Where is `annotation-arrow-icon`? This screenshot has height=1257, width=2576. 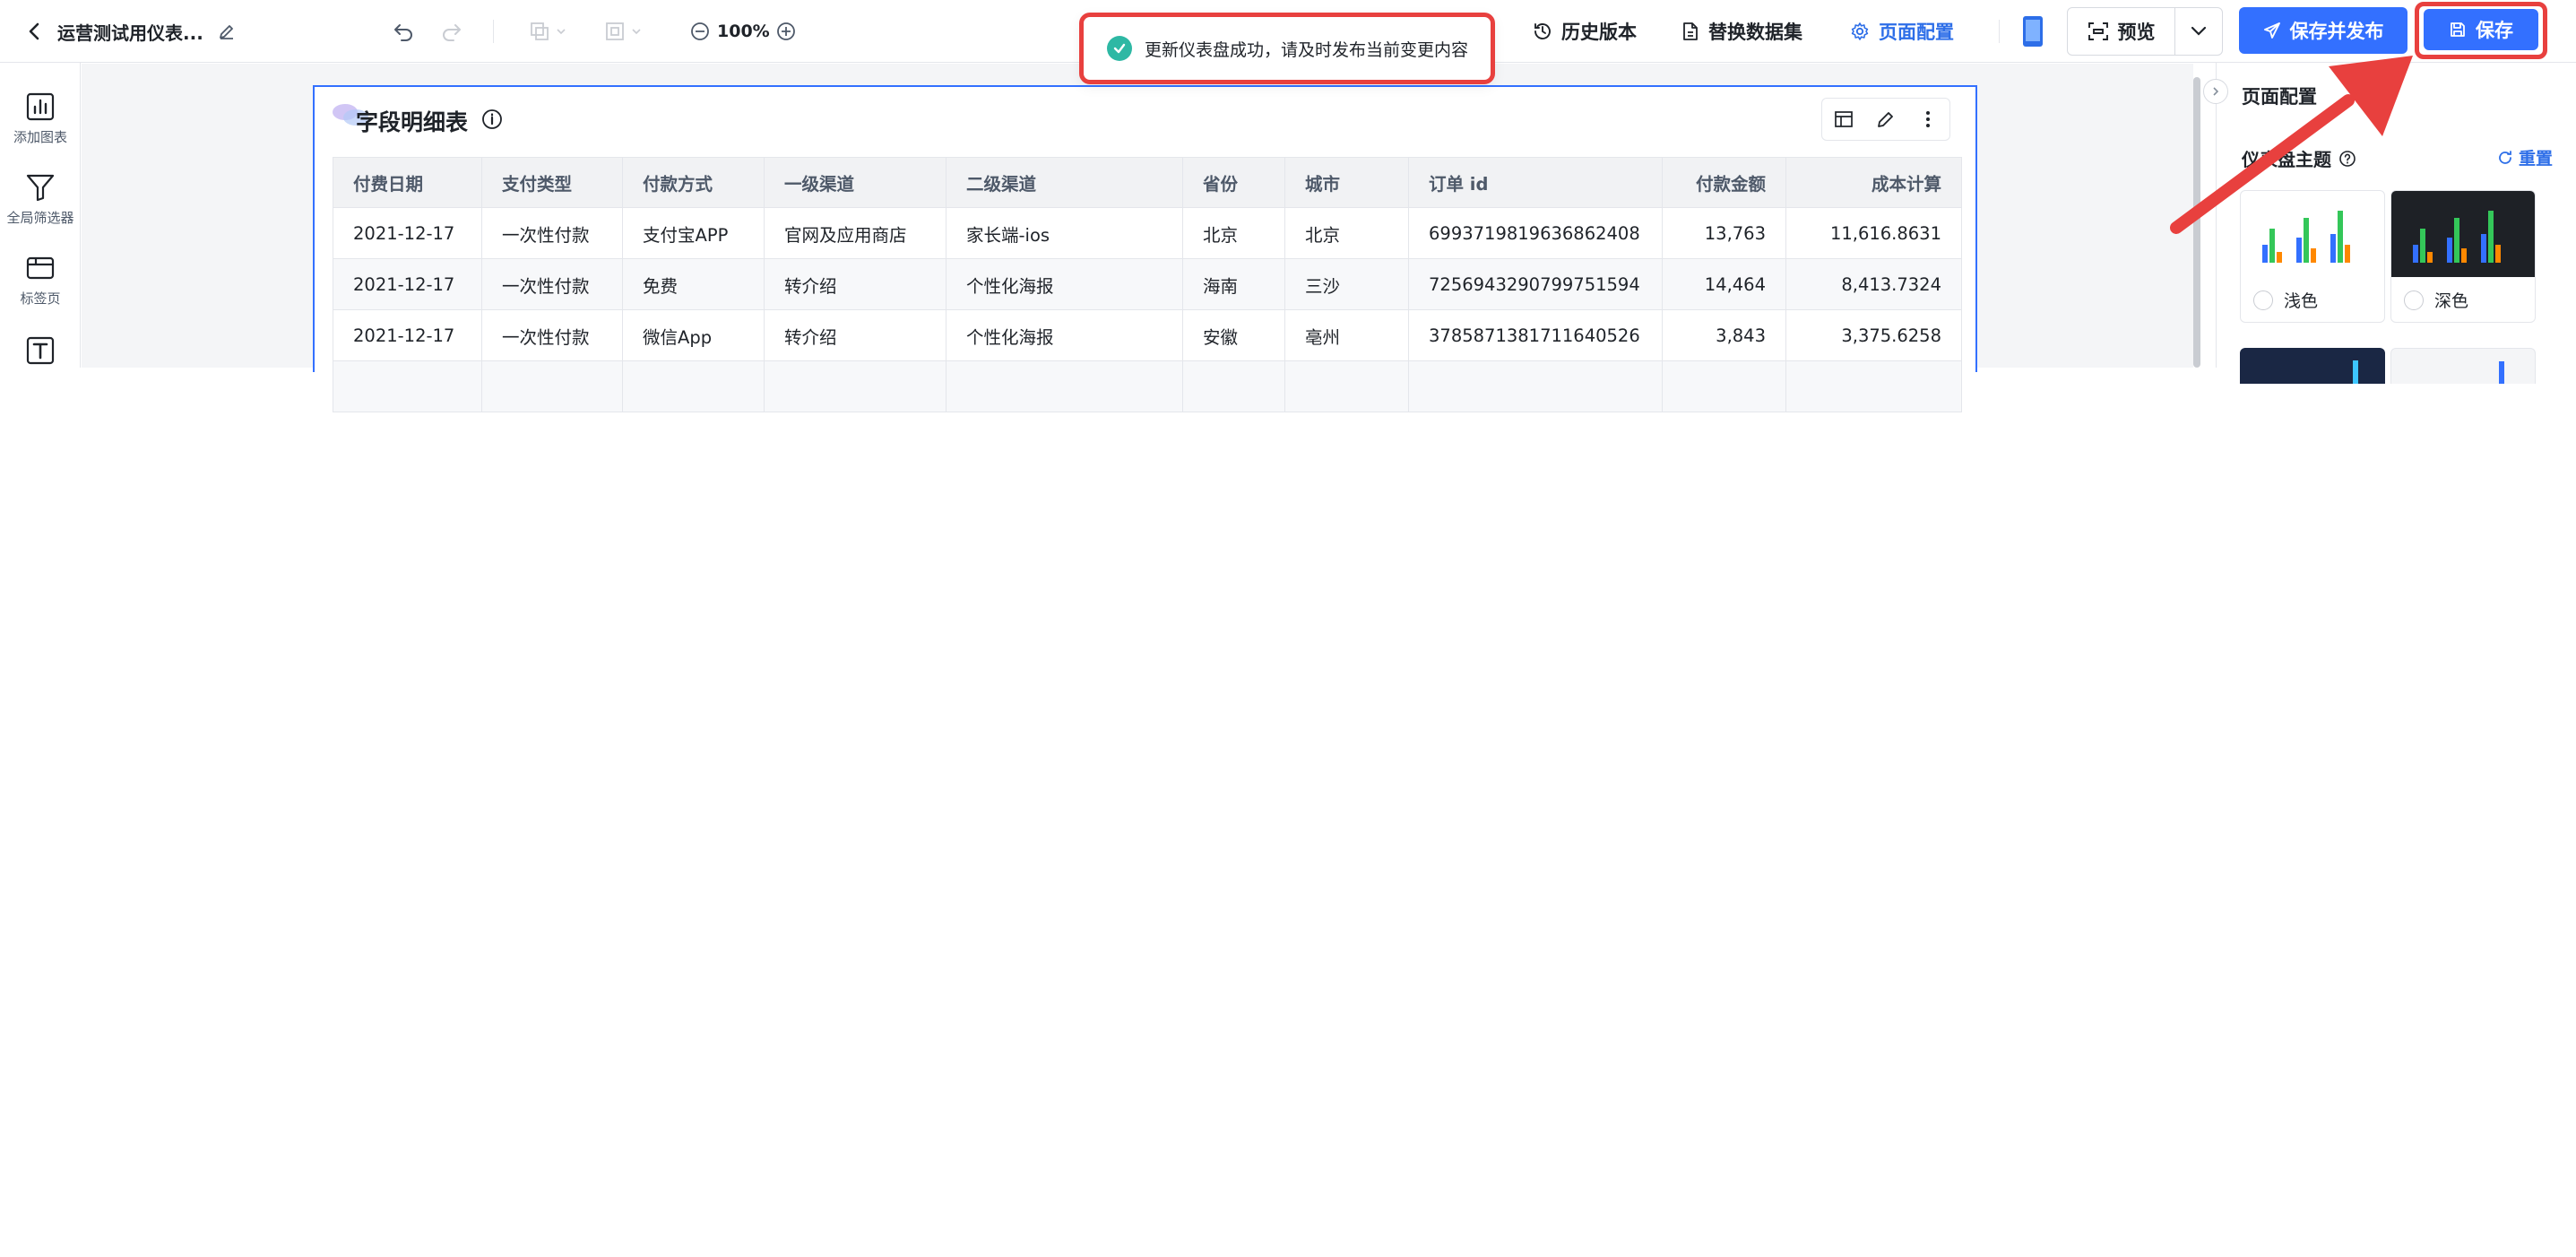
annotation-arrow-icon is located at coordinates (2291, 145).